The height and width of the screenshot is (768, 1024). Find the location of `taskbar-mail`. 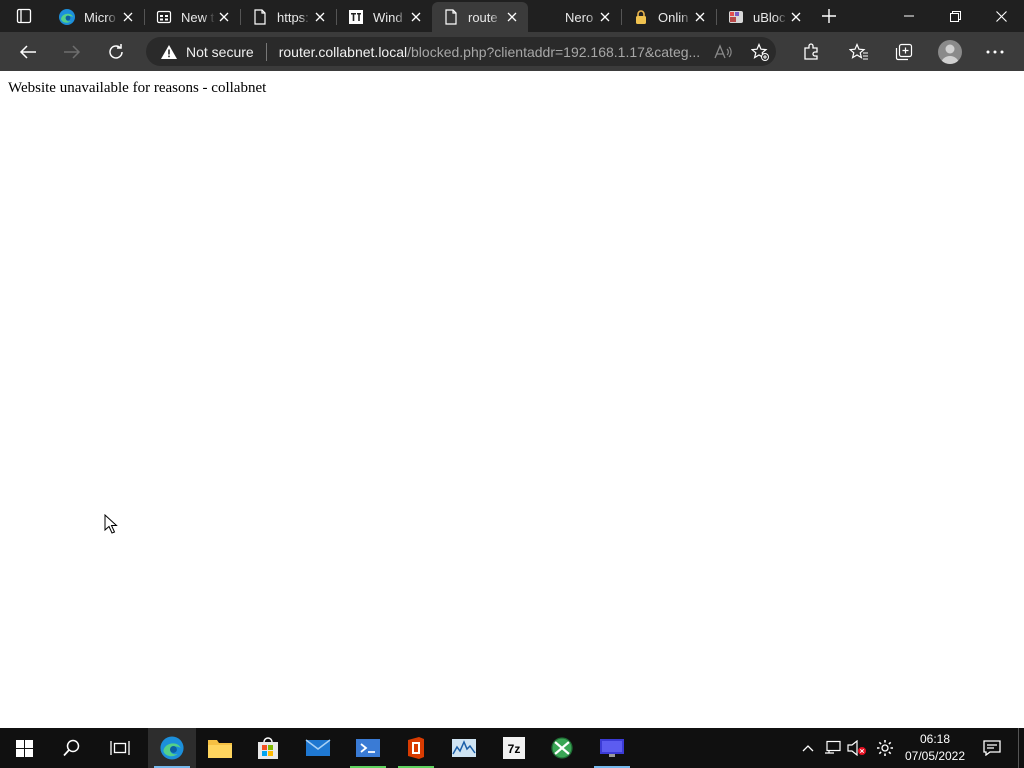

taskbar-mail is located at coordinates (318, 748).